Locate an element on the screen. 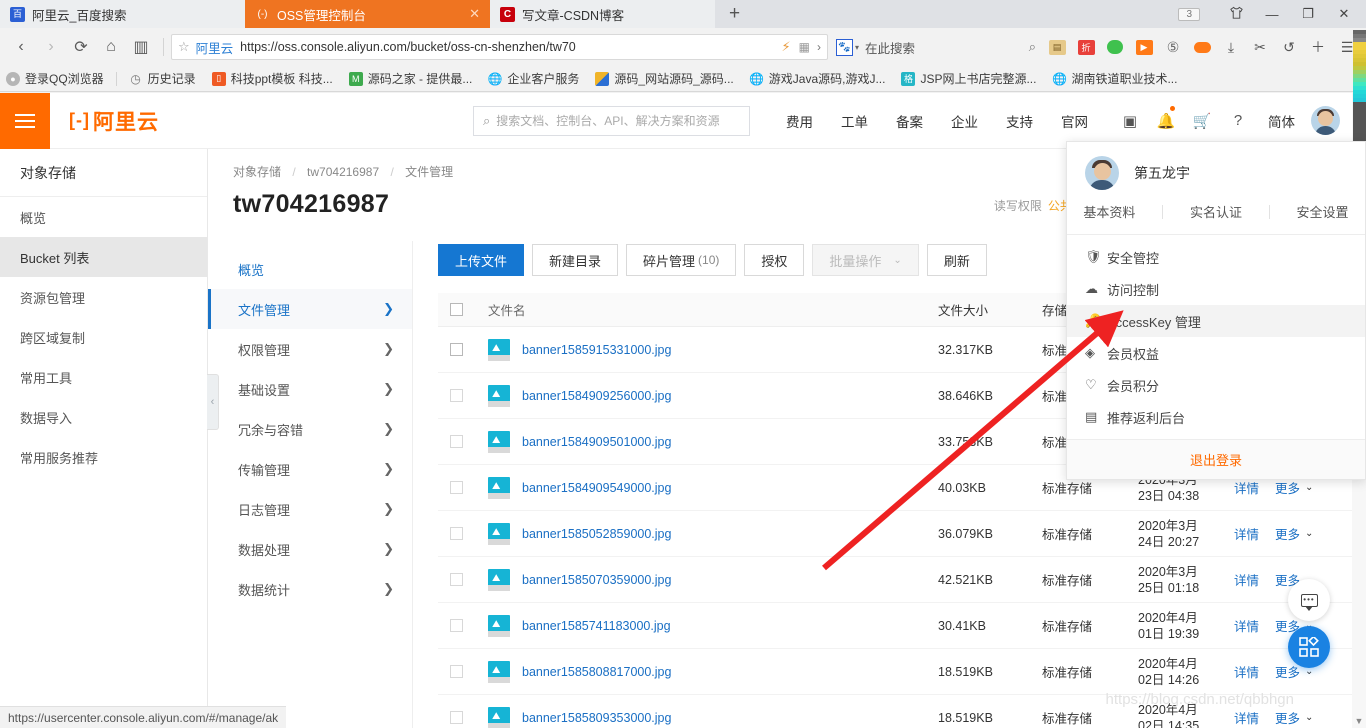  minimize-button: — is located at coordinates (1272, 14).